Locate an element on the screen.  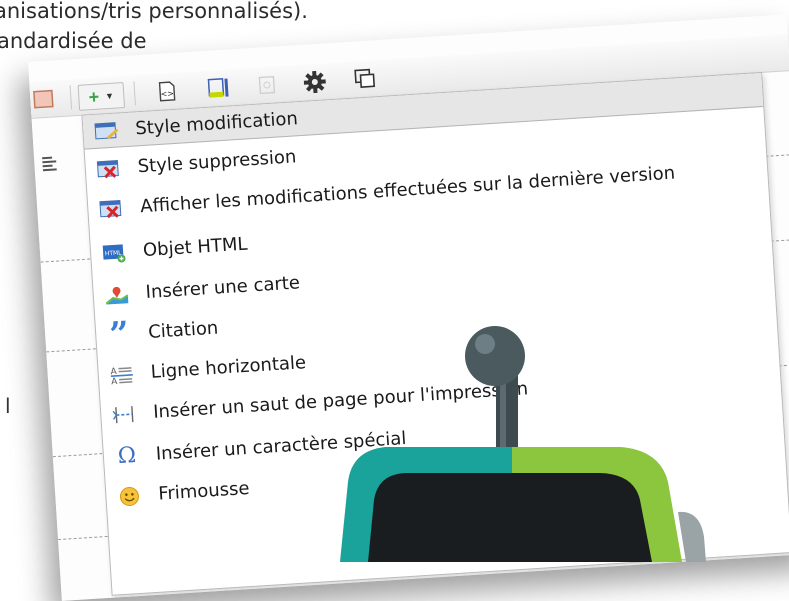
template-icon is located at coordinates (218, 88).